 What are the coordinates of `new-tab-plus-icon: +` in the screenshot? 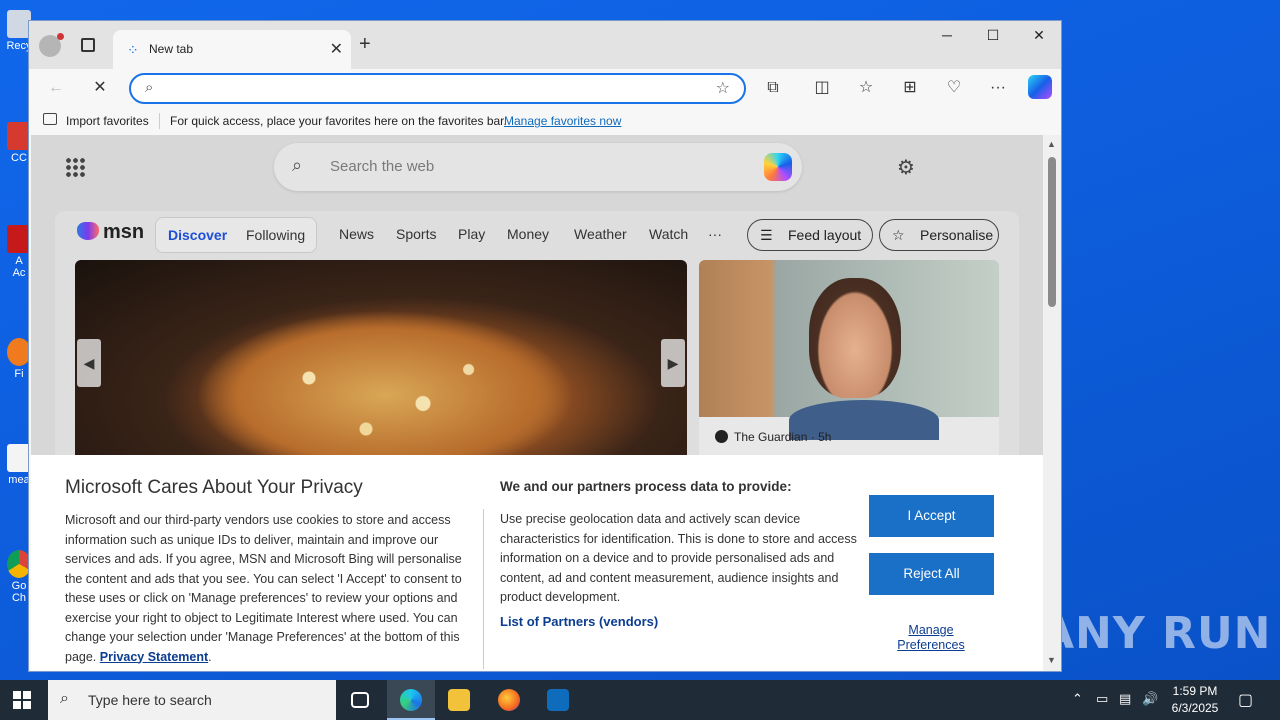 It's located at (365, 44).